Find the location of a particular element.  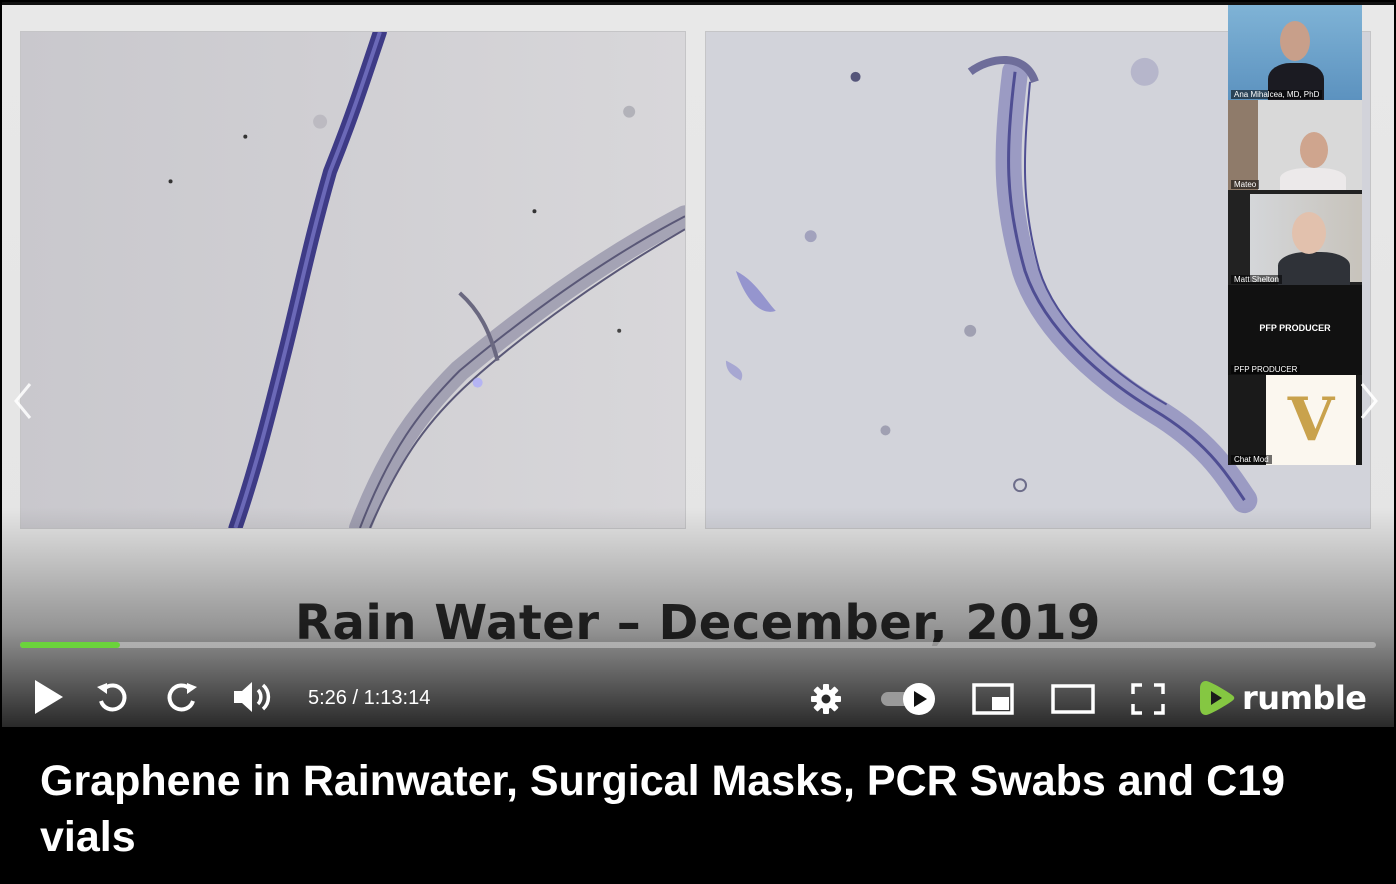

progress-fill is located at coordinates (70, 645).